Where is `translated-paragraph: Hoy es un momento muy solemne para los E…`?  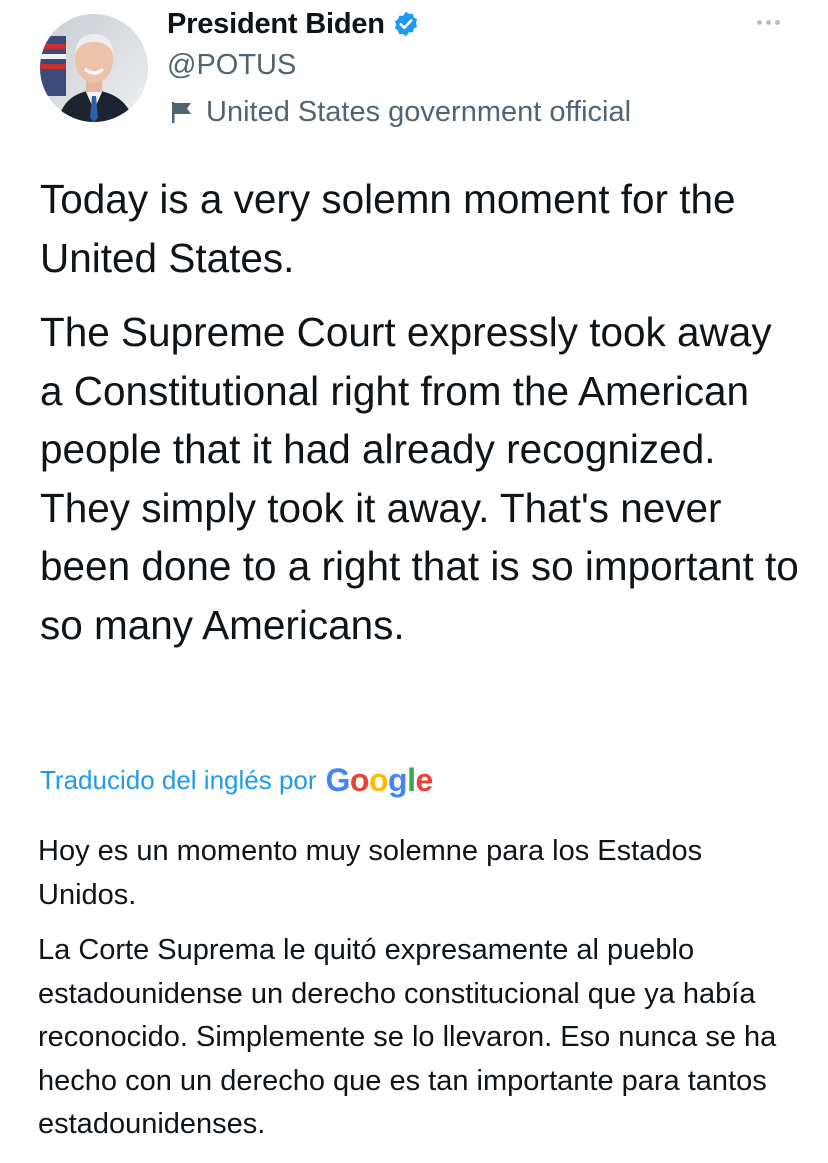
translated-paragraph: Hoy es un momento muy solemne para los E… is located at coordinates (370, 873).